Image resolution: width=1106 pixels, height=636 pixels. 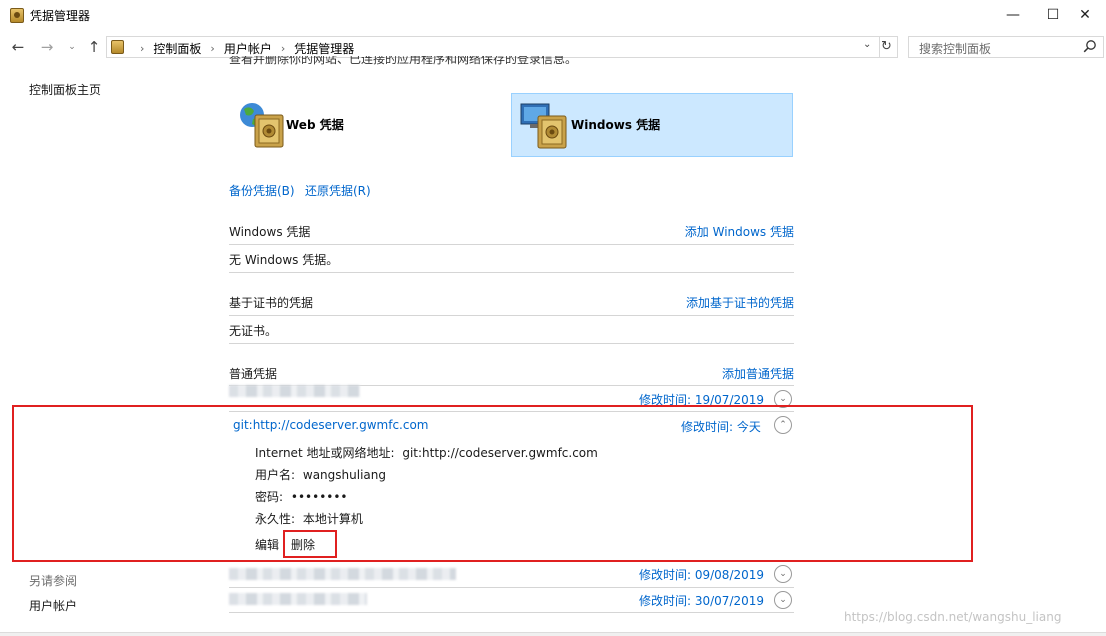 What do you see at coordinates (740, 302) in the screenshot?
I see `add-certificate-credential-link: 添加基于证书的凭据` at bounding box center [740, 302].